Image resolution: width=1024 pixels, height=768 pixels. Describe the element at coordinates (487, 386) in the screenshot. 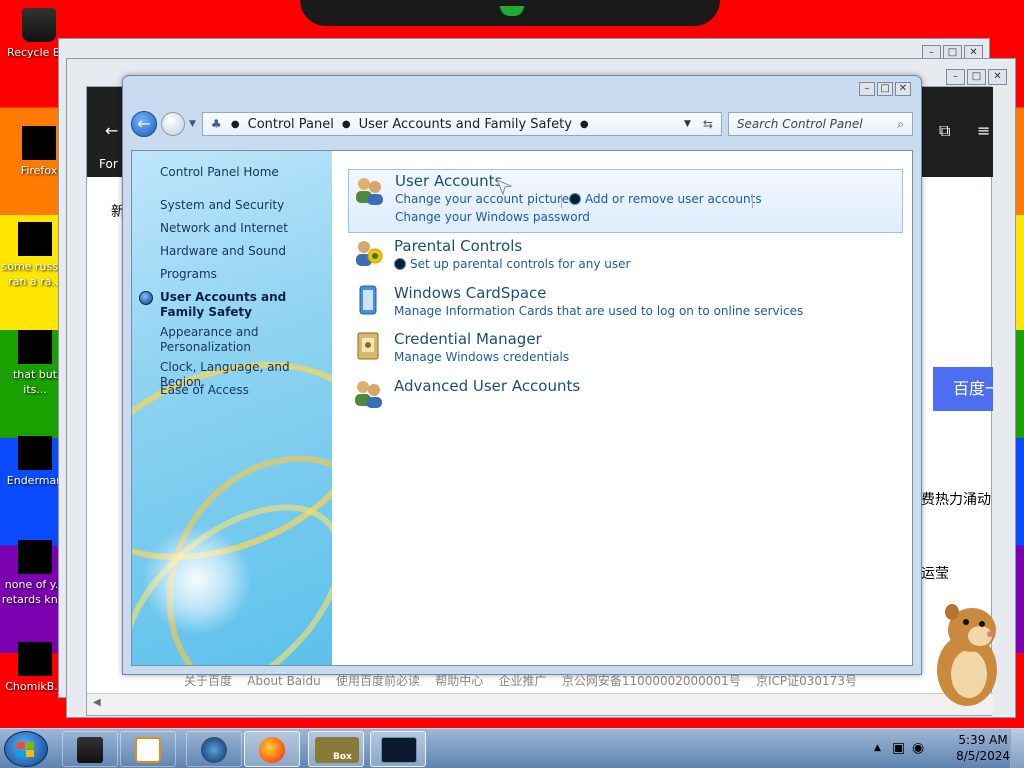

I see `category-title: Advanced User Accounts` at that location.